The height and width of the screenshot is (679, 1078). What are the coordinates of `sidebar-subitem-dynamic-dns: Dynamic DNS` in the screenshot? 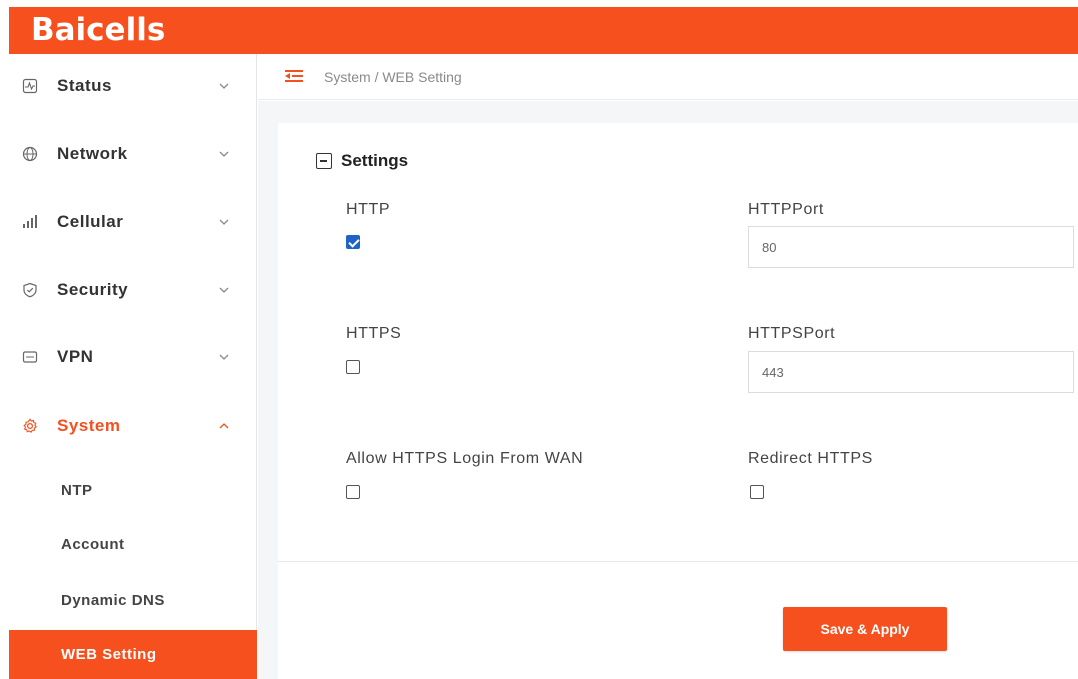 It's located at (133, 600).